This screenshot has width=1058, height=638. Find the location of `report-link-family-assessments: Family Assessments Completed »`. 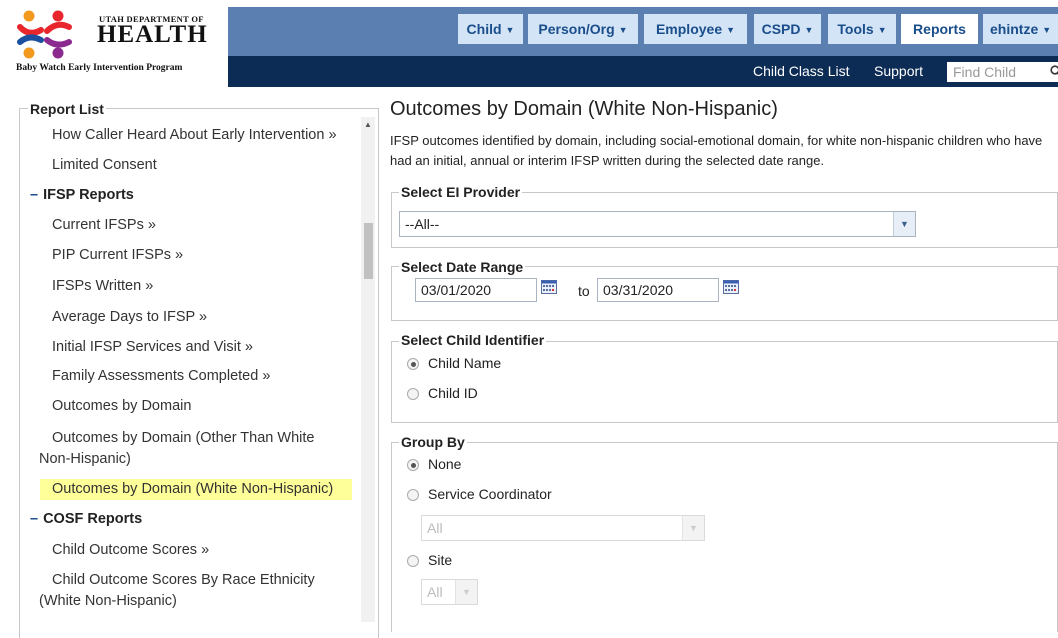

report-link-family-assessments: Family Assessments Completed » is located at coordinates (161, 376).